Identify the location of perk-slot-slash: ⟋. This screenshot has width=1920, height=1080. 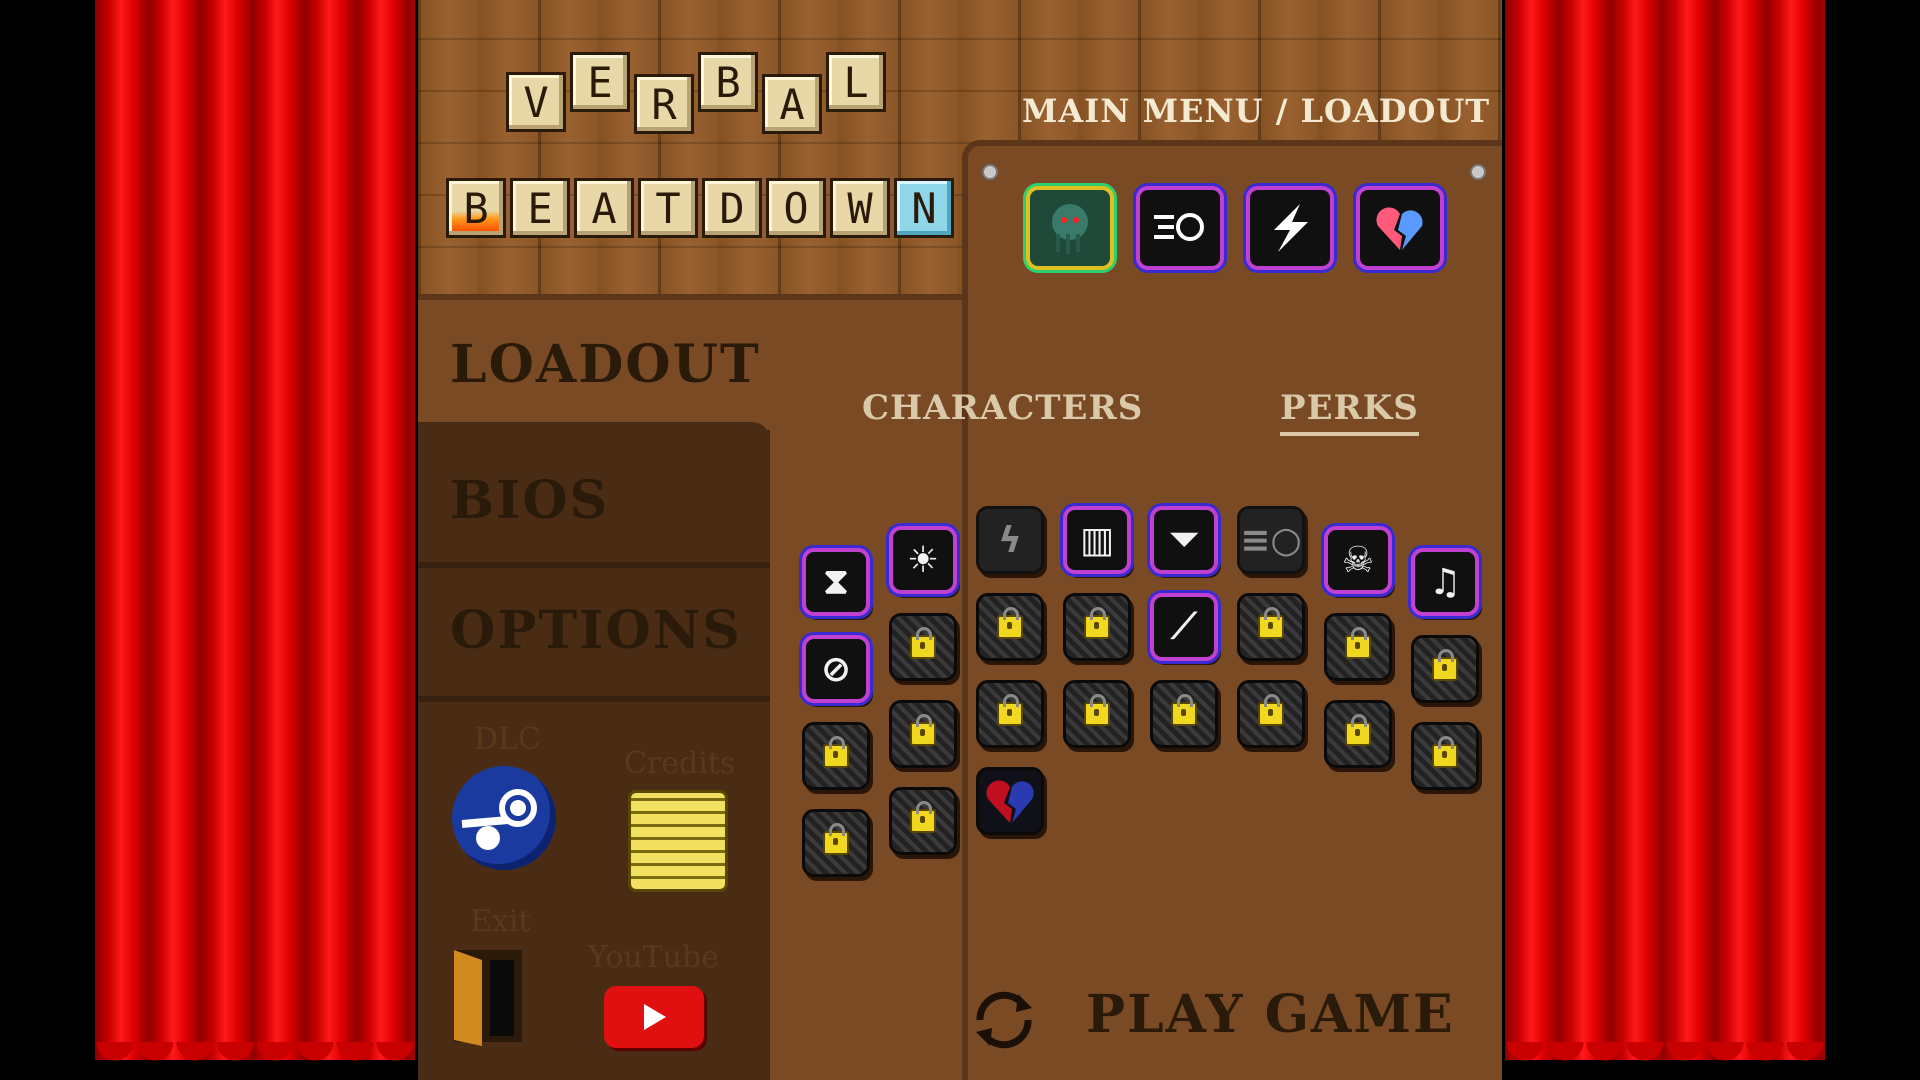
(1184, 627).